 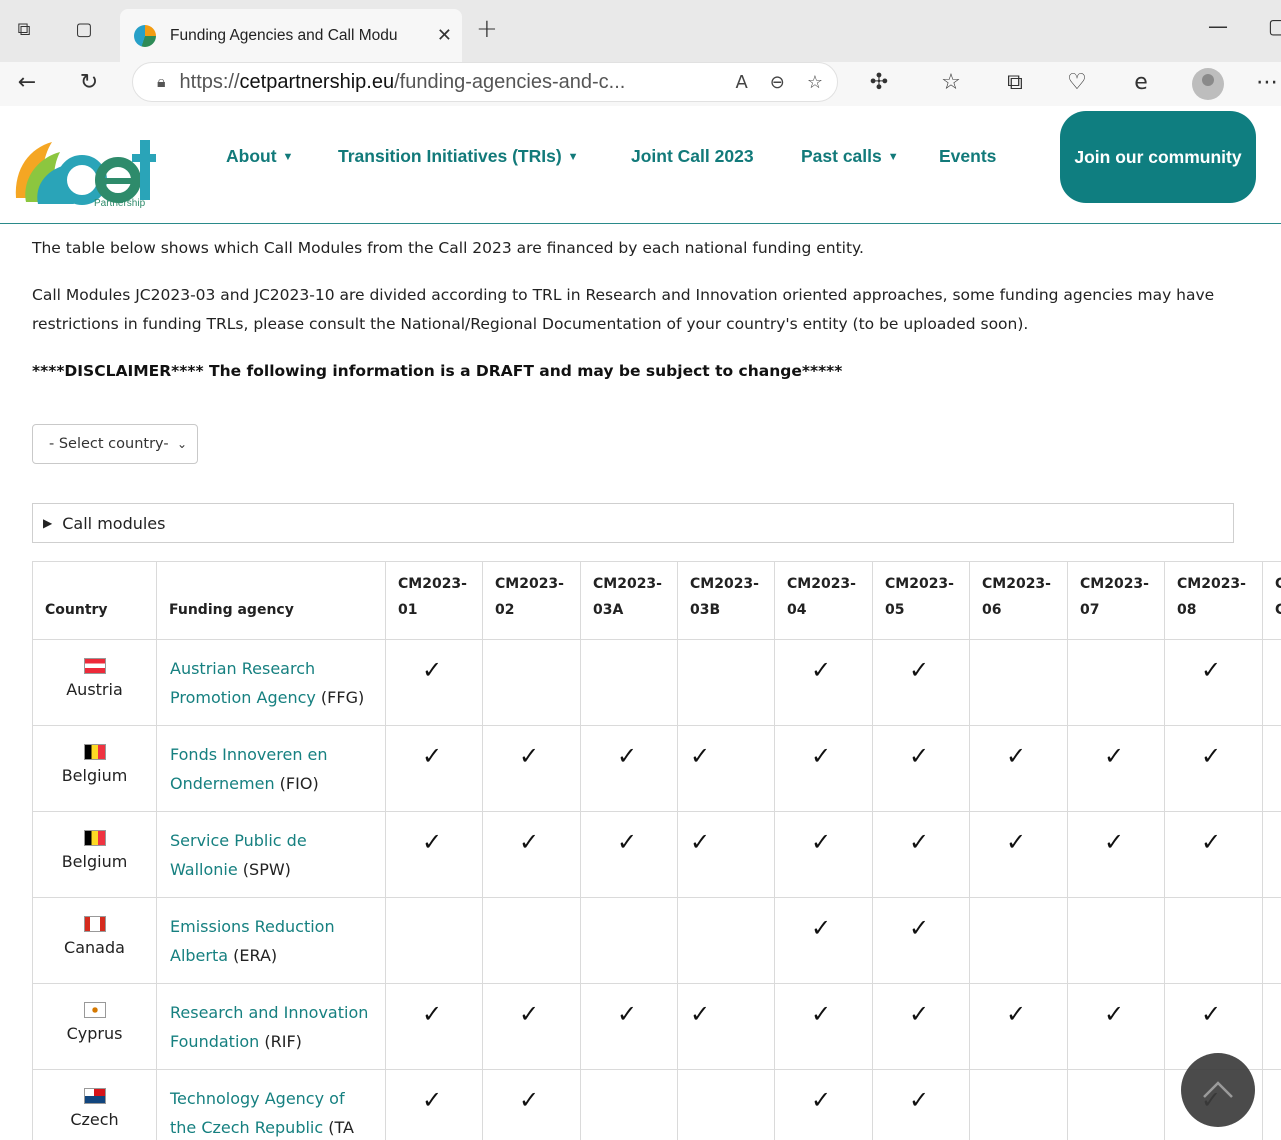 What do you see at coordinates (84, 30) in the screenshot?
I see `tab-actions-icon: ▢` at bounding box center [84, 30].